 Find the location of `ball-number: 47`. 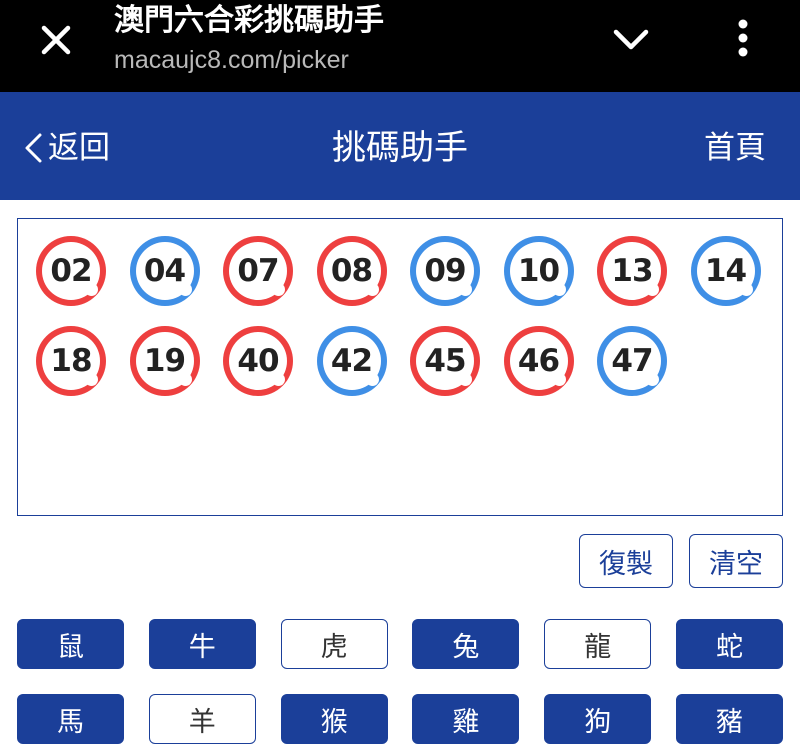

ball-number: 47 is located at coordinates (632, 360).